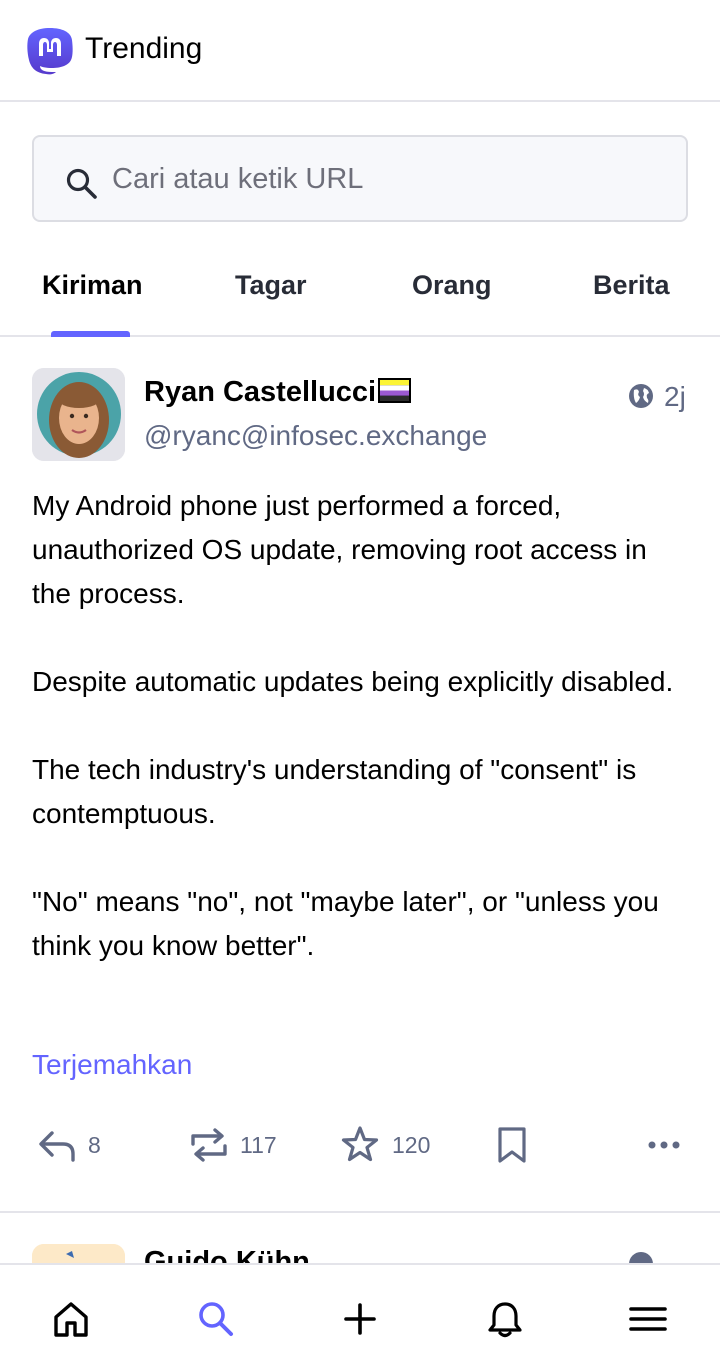 This screenshot has width=720, height=1372. Describe the element at coordinates (90, 334) in the screenshot. I see `active-tab-indicator` at that location.